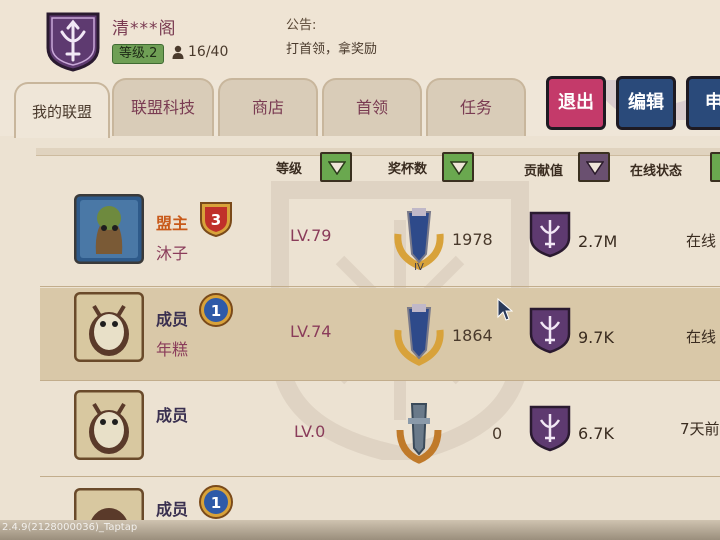 This screenshot has width=720, height=540. I want to click on member-level: LV.79, so click(311, 235).